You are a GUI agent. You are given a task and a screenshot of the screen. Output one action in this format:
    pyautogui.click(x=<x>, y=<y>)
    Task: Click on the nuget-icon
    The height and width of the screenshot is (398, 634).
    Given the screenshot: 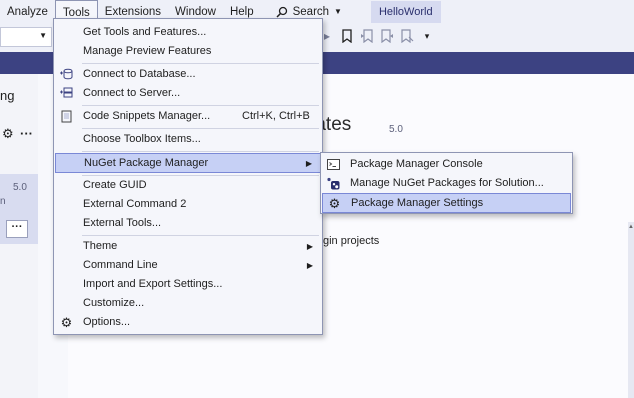 What is the action you would take?
    pyautogui.click(x=333, y=183)
    